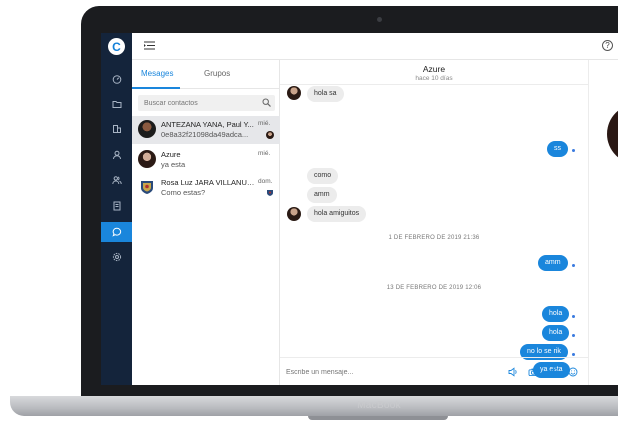 Image resolution: width=618 pixels, height=437 pixels. I want to click on conversation-preview: Como estas?, so click(183, 192).